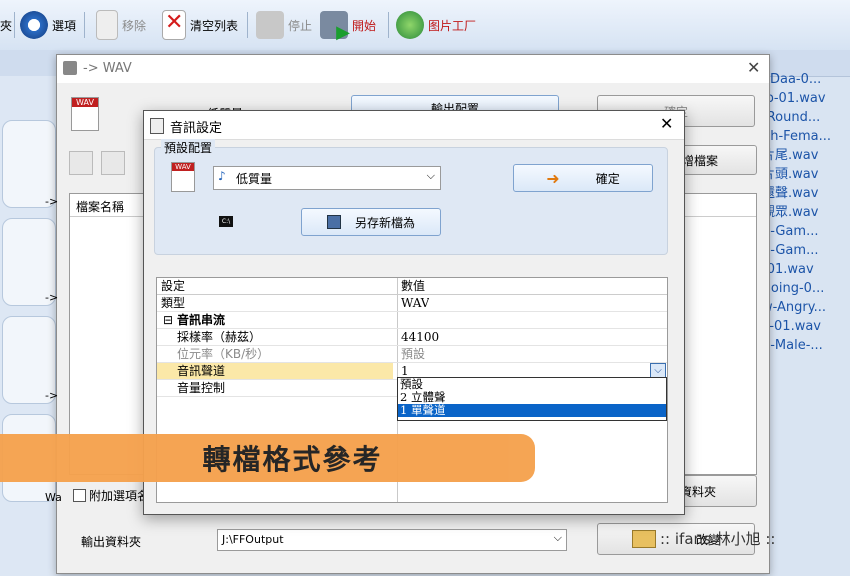 Image resolution: width=850 pixels, height=576 pixels. I want to click on list-item: 片頭.wav, so click(806, 174).